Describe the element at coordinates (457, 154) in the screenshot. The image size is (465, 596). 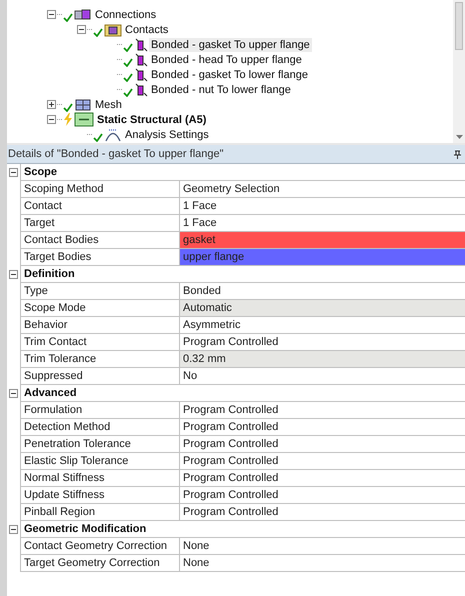
I see `pin-icon` at that location.